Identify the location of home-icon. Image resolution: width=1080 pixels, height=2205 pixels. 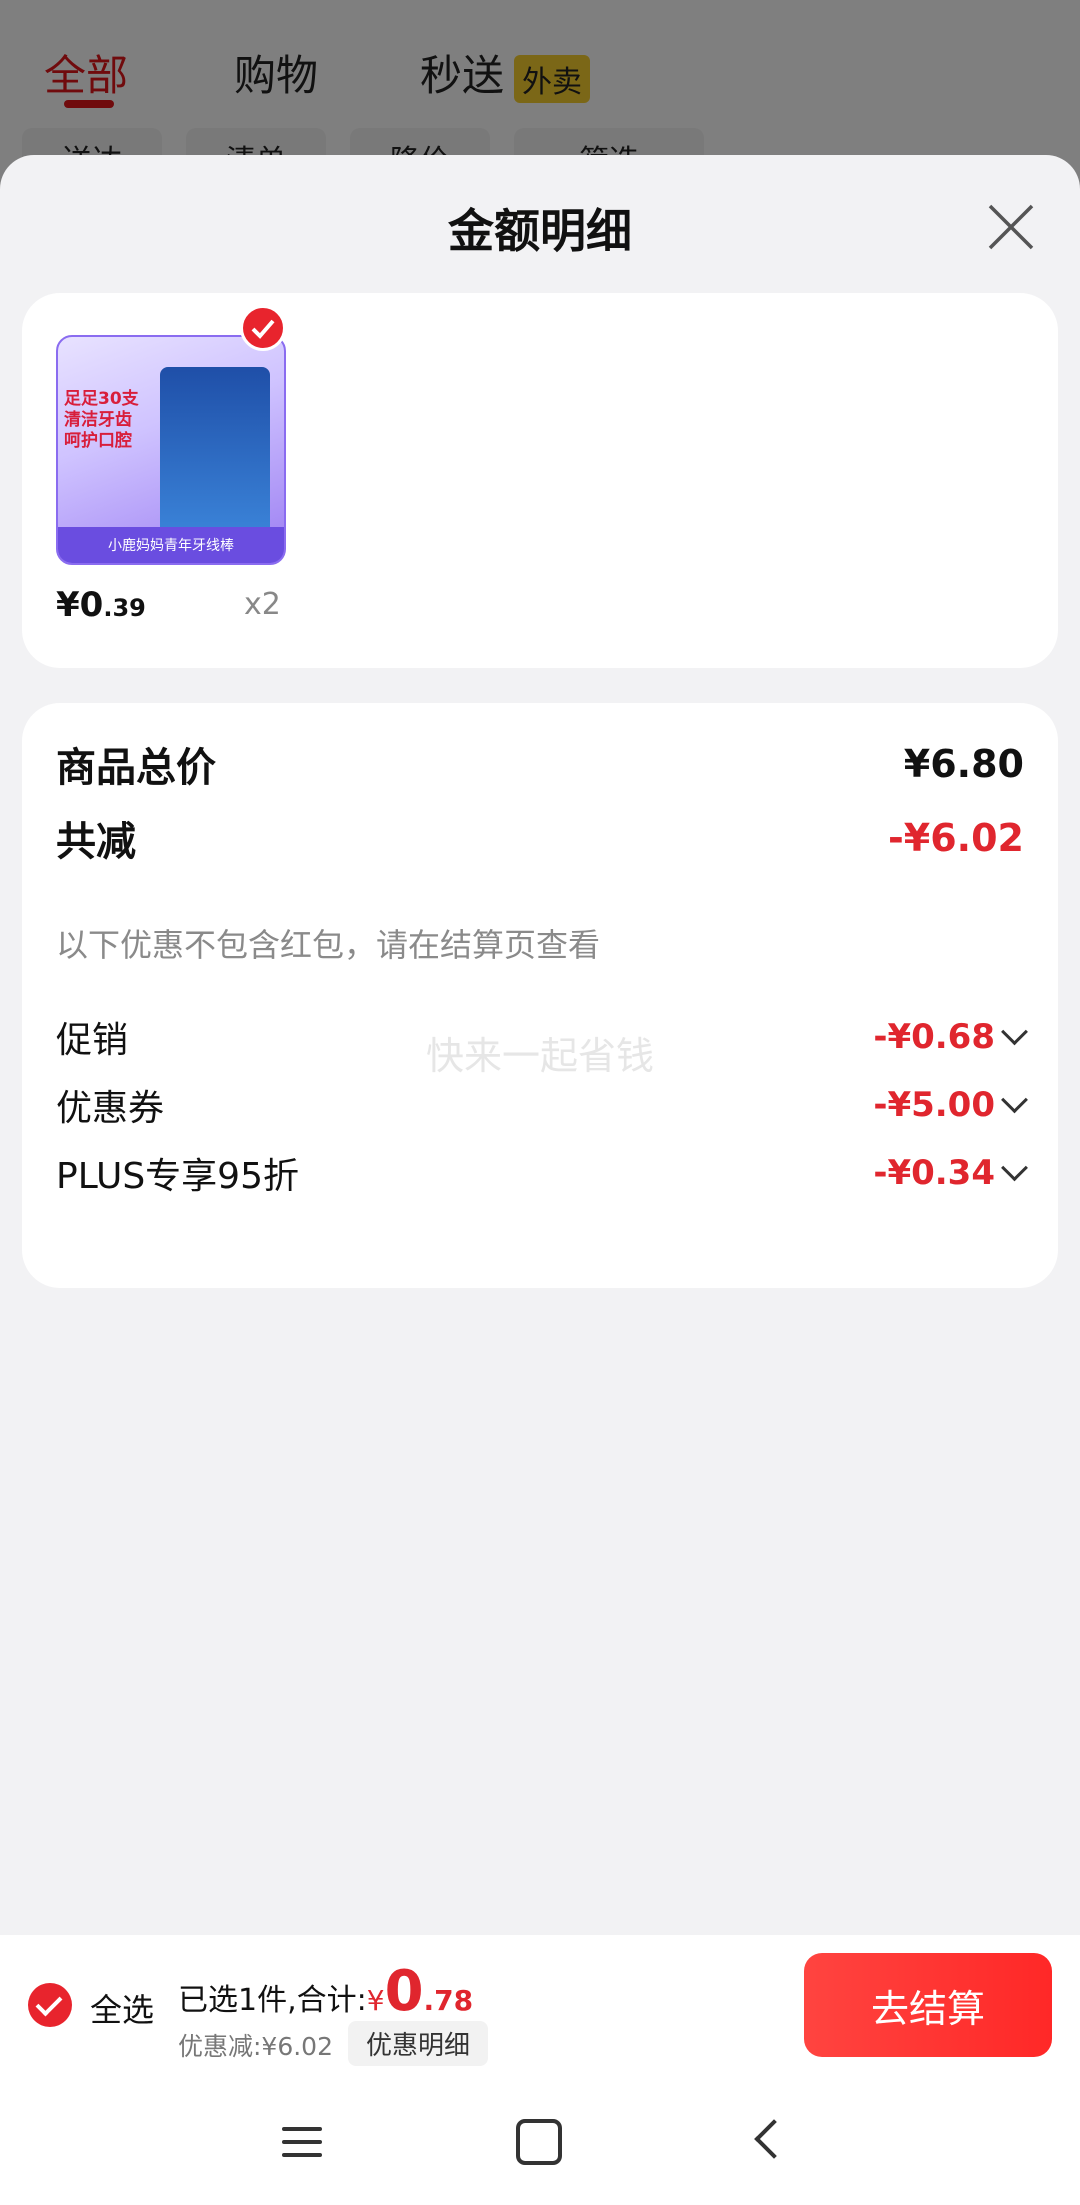
(539, 2142).